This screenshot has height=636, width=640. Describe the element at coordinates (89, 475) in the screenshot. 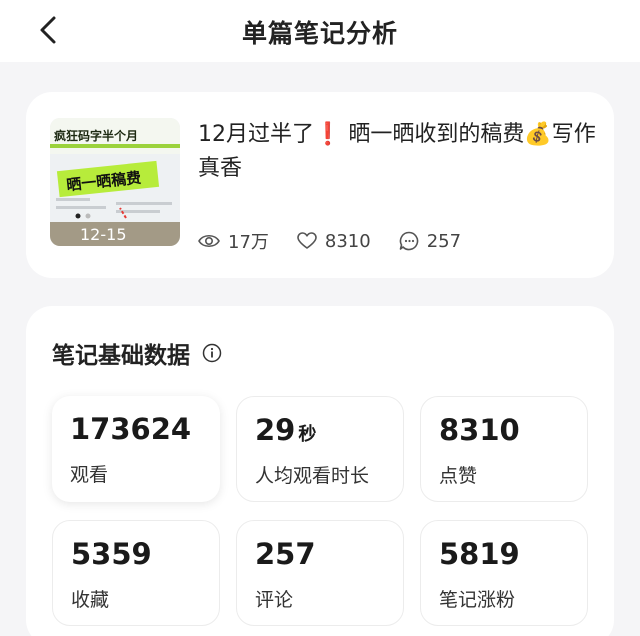

I see `metric-label: 观看` at that location.